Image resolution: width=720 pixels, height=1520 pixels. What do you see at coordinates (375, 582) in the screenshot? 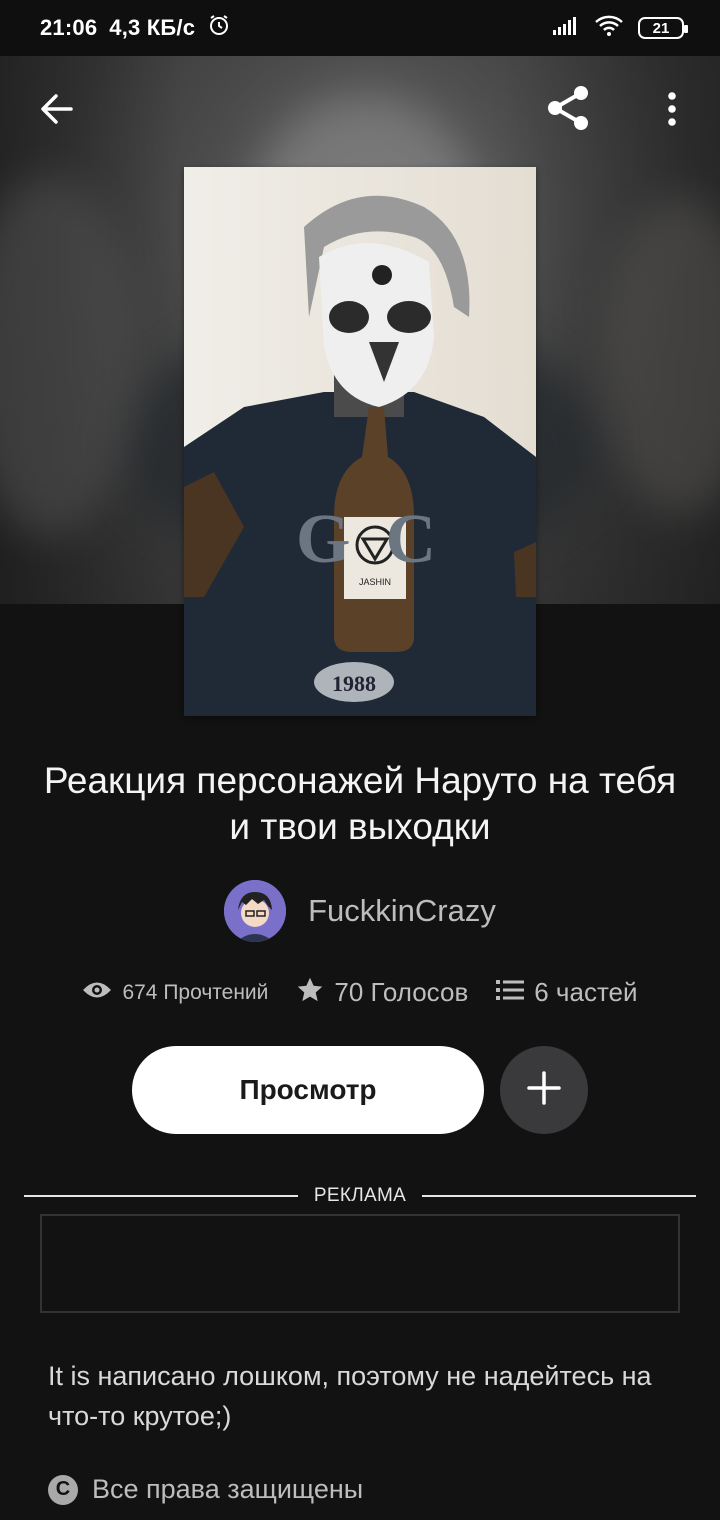
I see `cover-bottle-label: JASHIN` at bounding box center [375, 582].